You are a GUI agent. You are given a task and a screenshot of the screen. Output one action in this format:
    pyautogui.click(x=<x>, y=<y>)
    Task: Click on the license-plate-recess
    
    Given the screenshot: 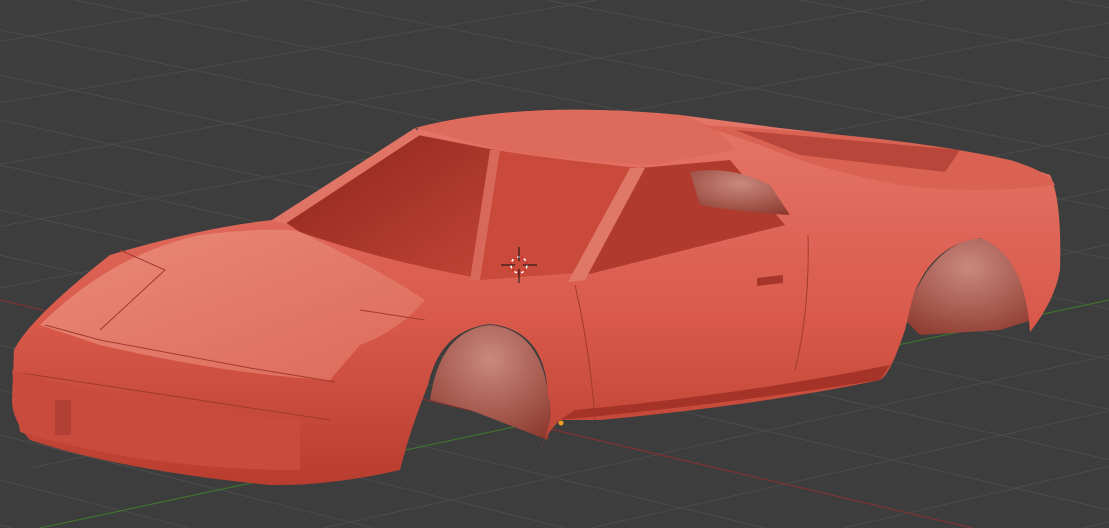 What is the action you would take?
    pyautogui.click(x=63, y=417)
    